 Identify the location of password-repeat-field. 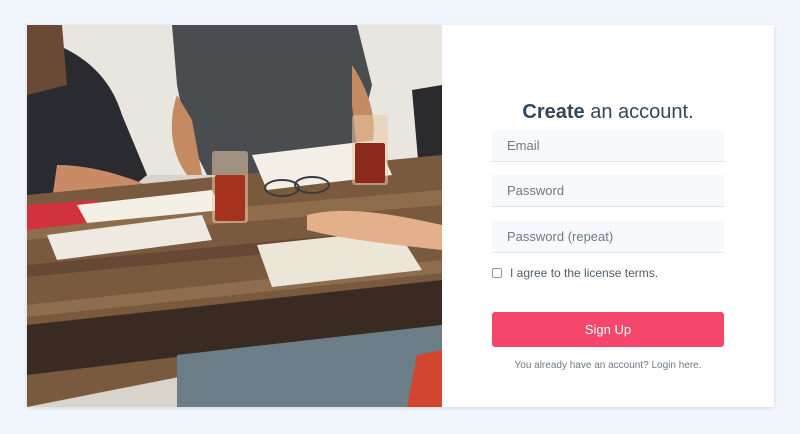
(608, 237).